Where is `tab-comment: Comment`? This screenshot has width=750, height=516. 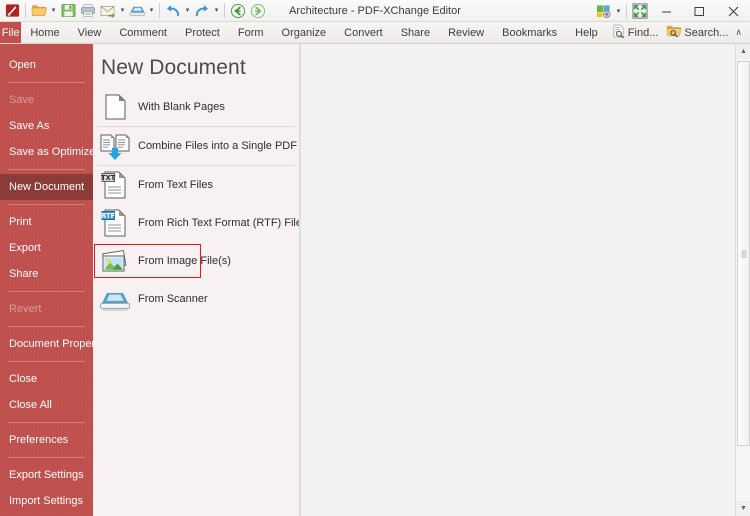 tab-comment: Comment is located at coordinates (143, 32).